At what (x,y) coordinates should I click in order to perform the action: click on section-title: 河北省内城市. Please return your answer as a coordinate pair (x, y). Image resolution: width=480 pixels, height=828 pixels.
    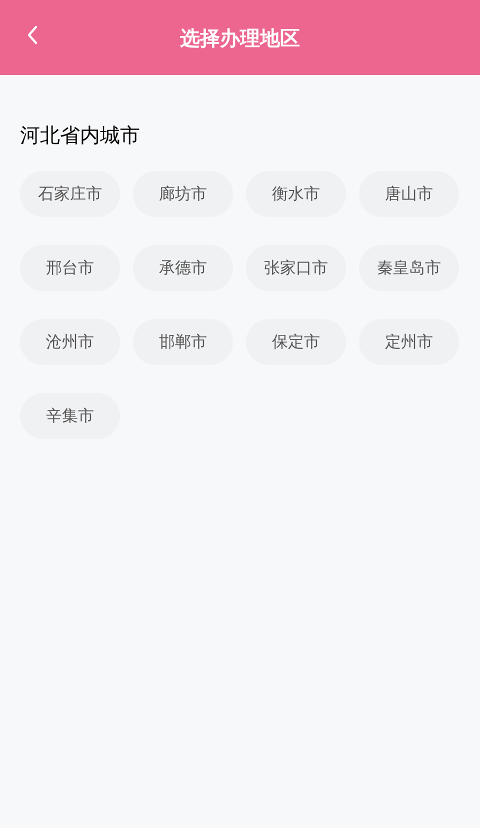
    Looking at the image, I should click on (80, 135).